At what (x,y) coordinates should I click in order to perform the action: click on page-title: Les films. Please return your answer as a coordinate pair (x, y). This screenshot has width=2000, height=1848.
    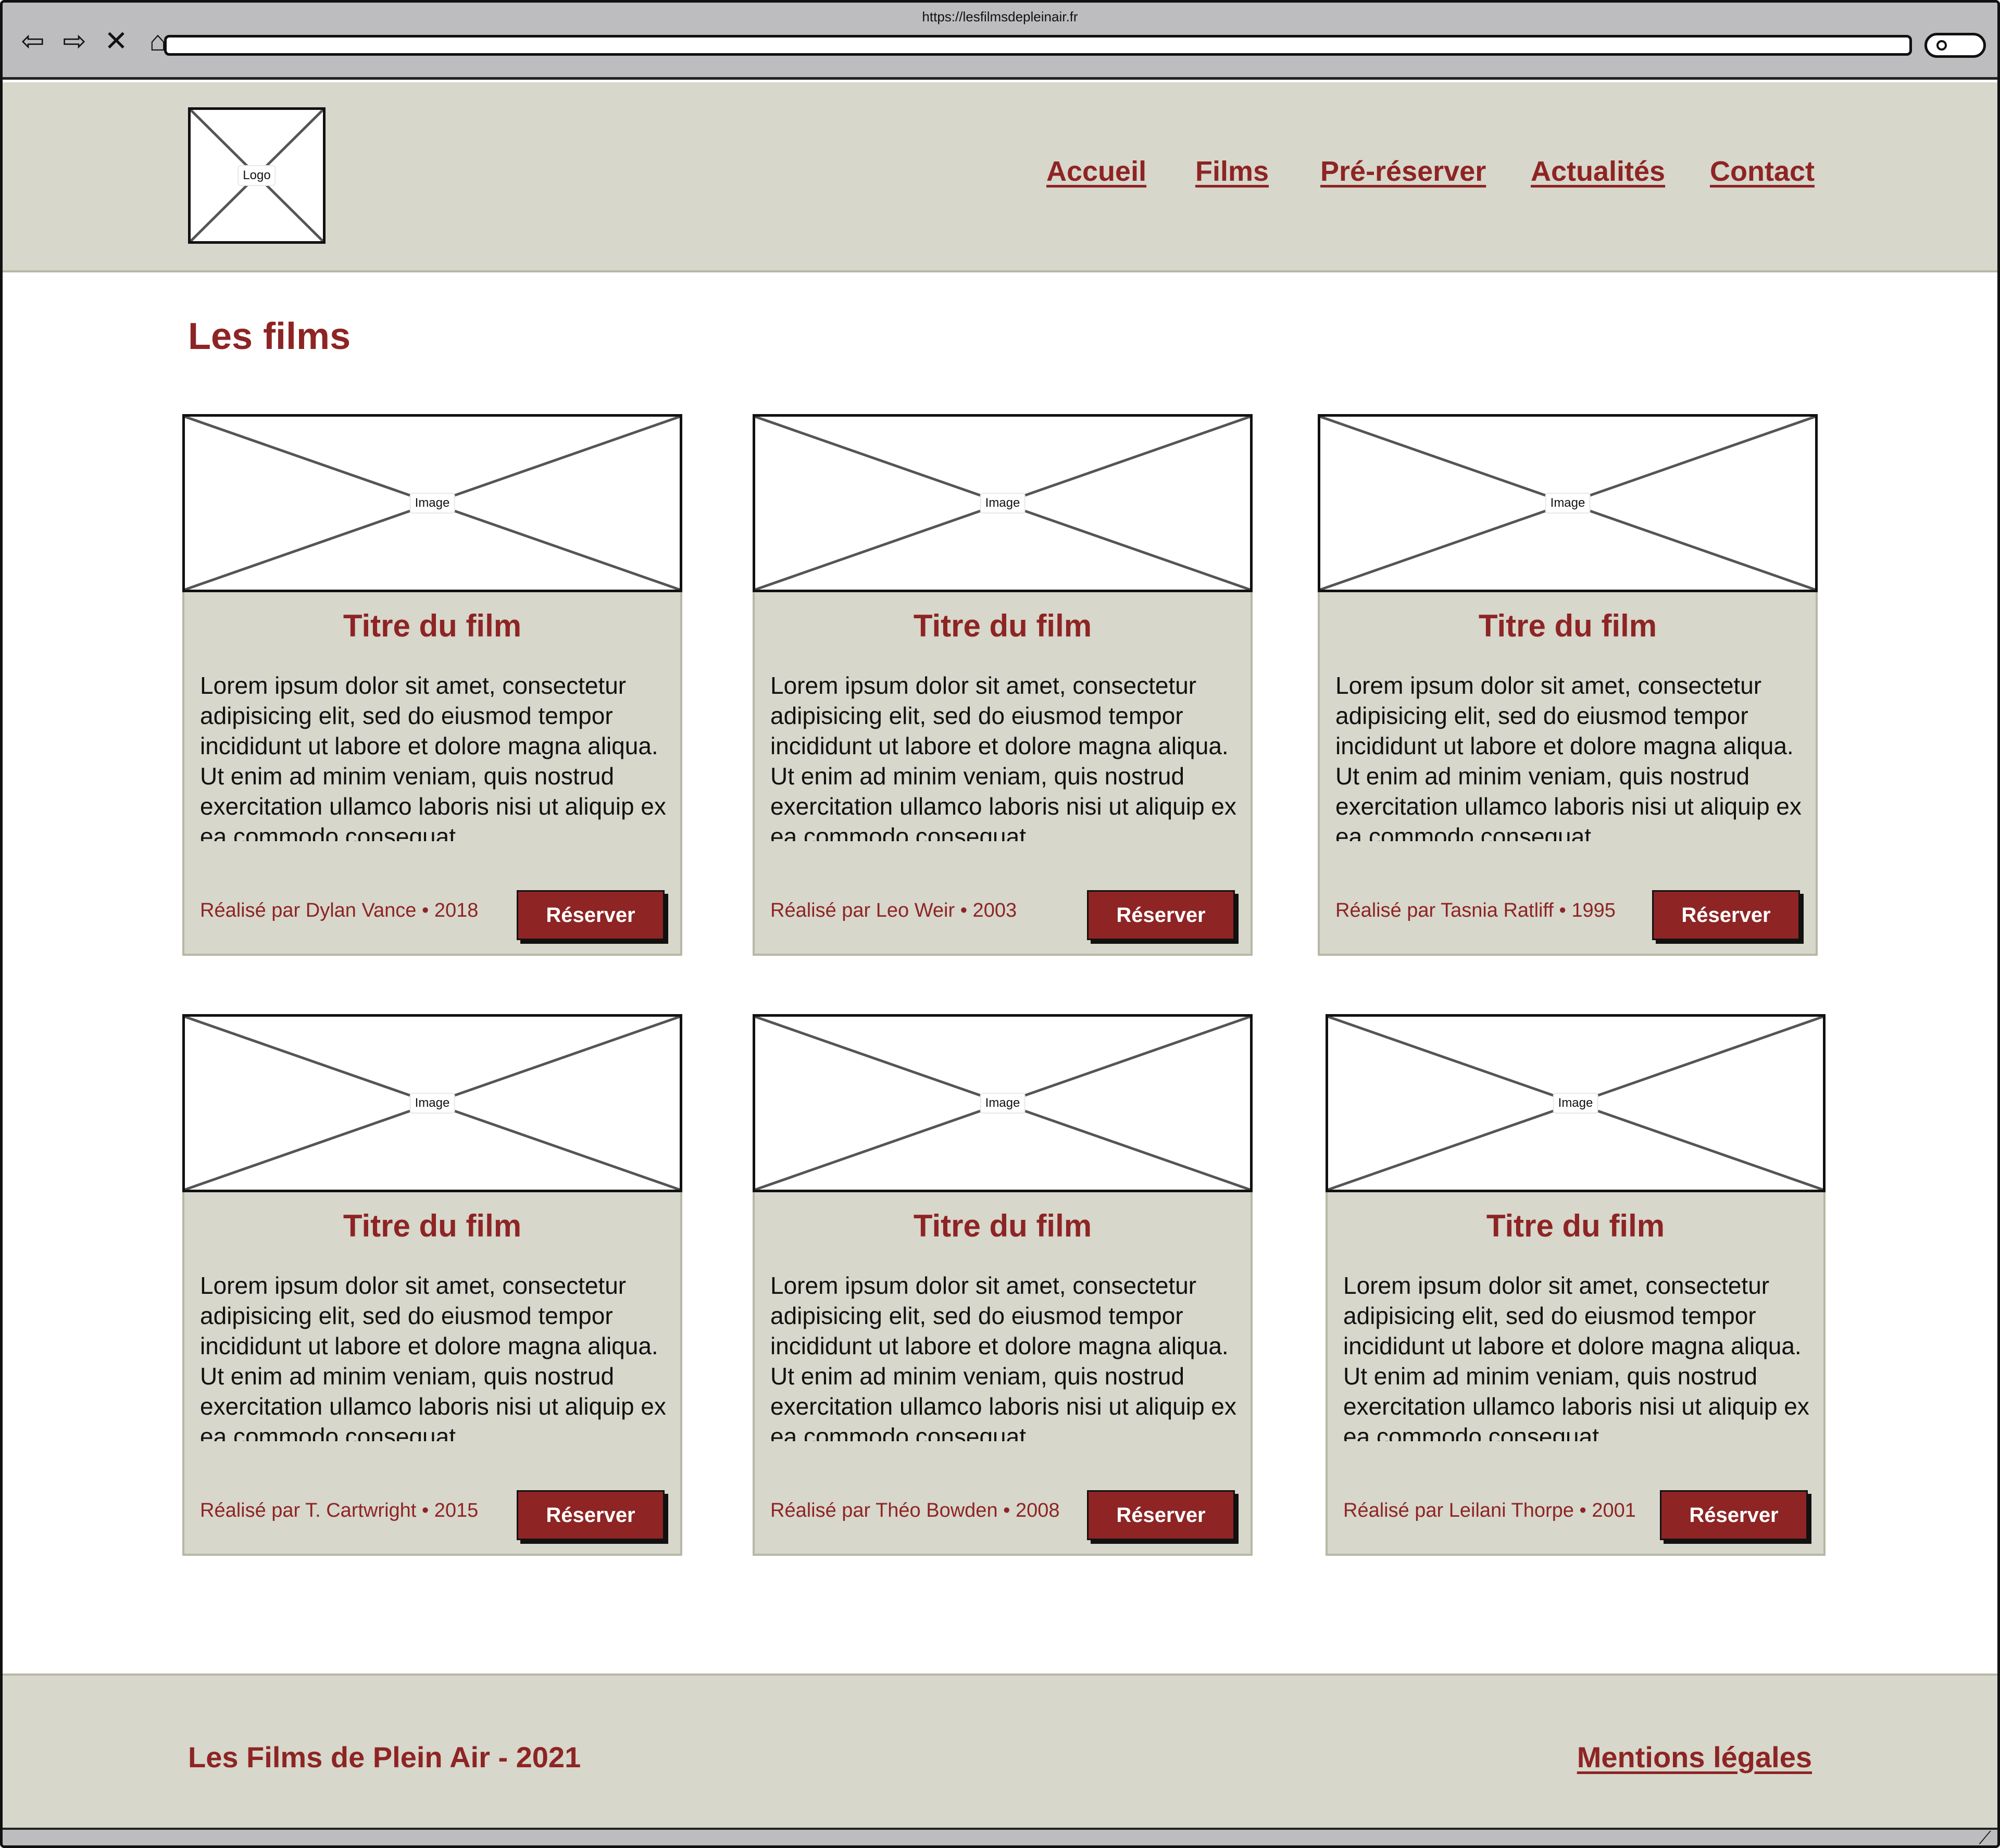
    Looking at the image, I should click on (269, 336).